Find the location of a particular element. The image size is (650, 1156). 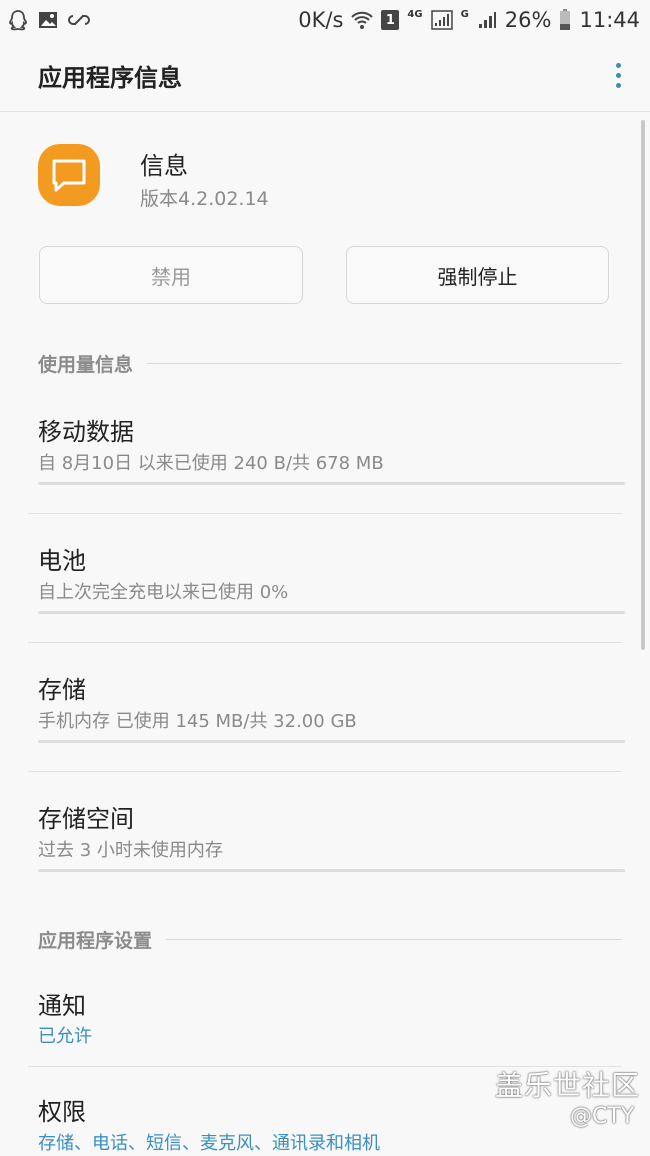

watermark-handle: @CTY is located at coordinates (602, 1116).